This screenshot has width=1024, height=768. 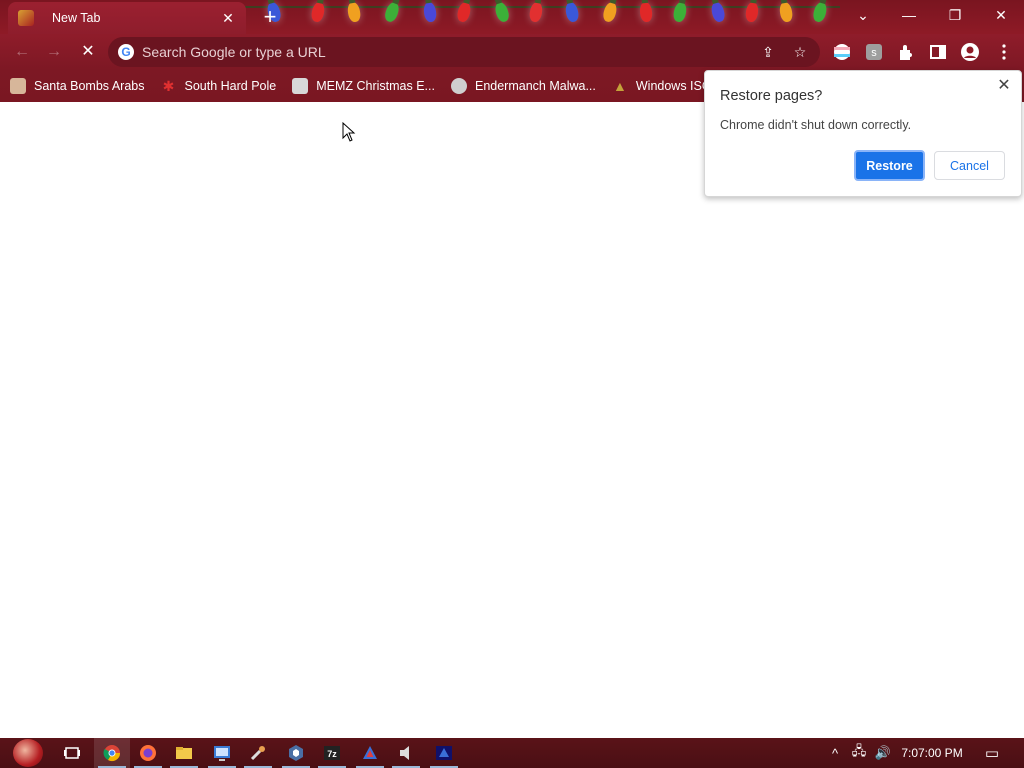 What do you see at coordinates (859, 753) in the screenshot?
I see `network-icon: 🖧` at bounding box center [859, 753].